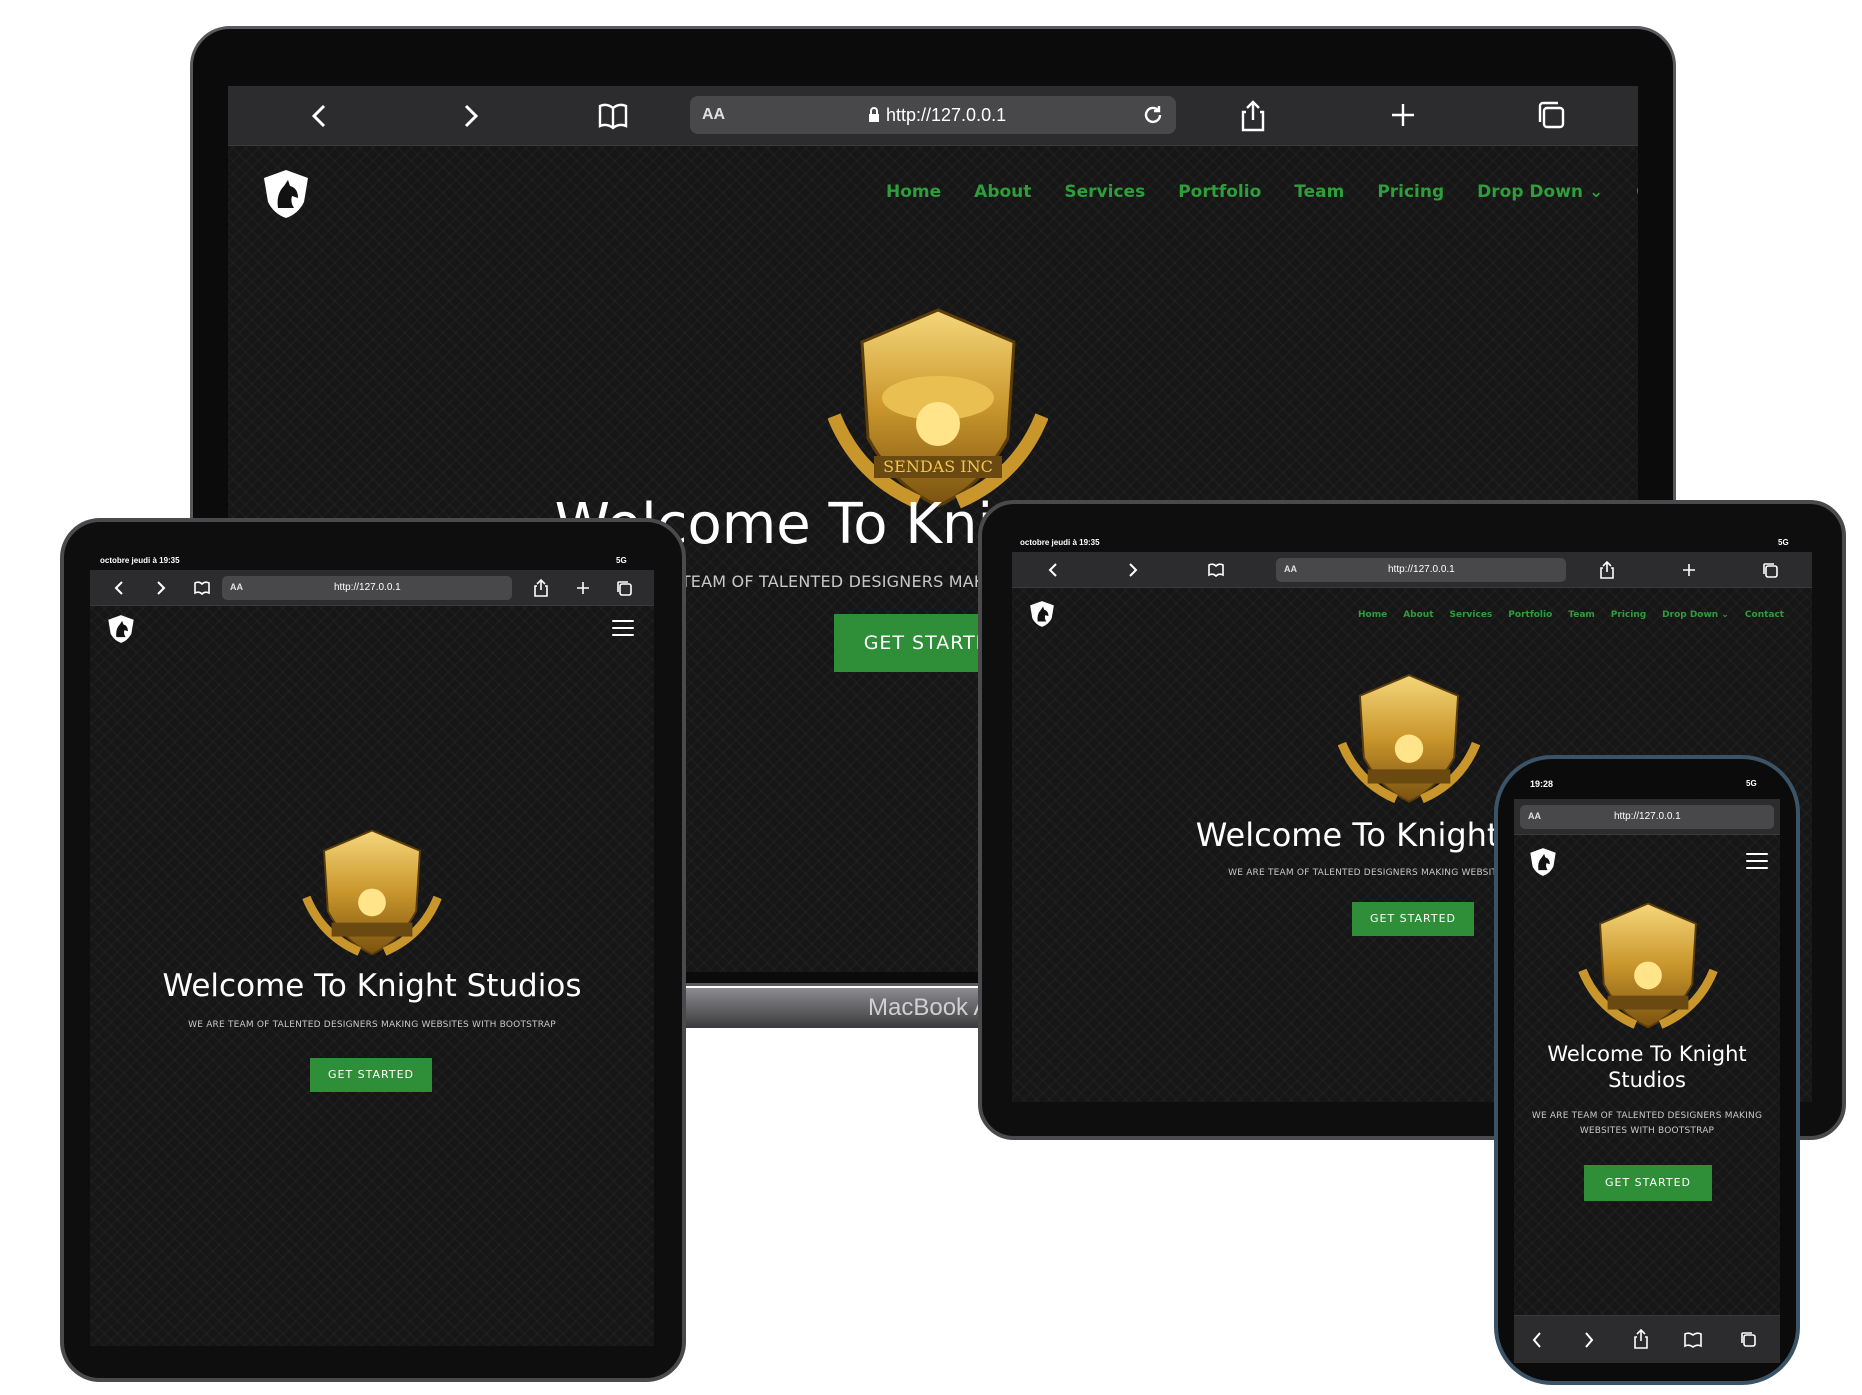 This screenshot has height=1395, width=1862. What do you see at coordinates (621, 560) in the screenshot?
I see `tablet-portrait-signal: 5G` at bounding box center [621, 560].